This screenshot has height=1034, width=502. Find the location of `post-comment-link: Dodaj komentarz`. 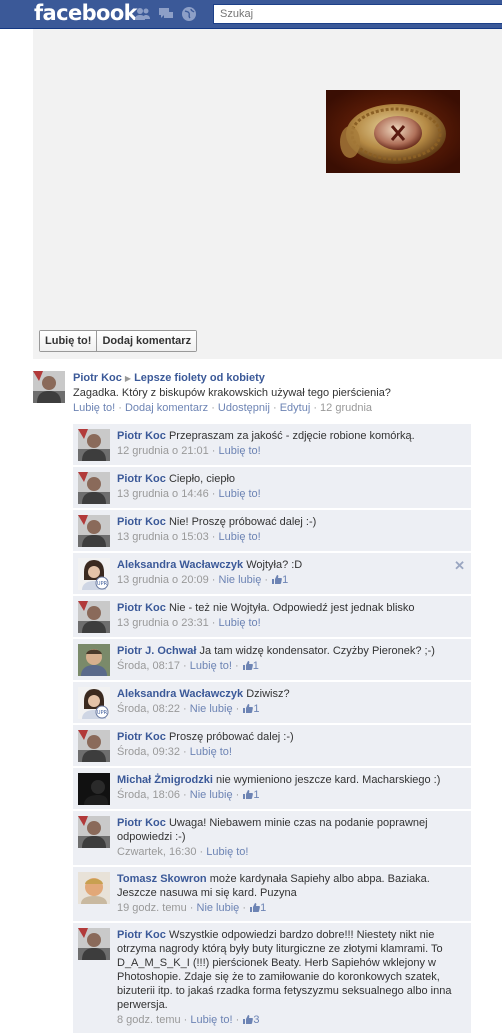

post-comment-link: Dodaj komentarz is located at coordinates (166, 408).